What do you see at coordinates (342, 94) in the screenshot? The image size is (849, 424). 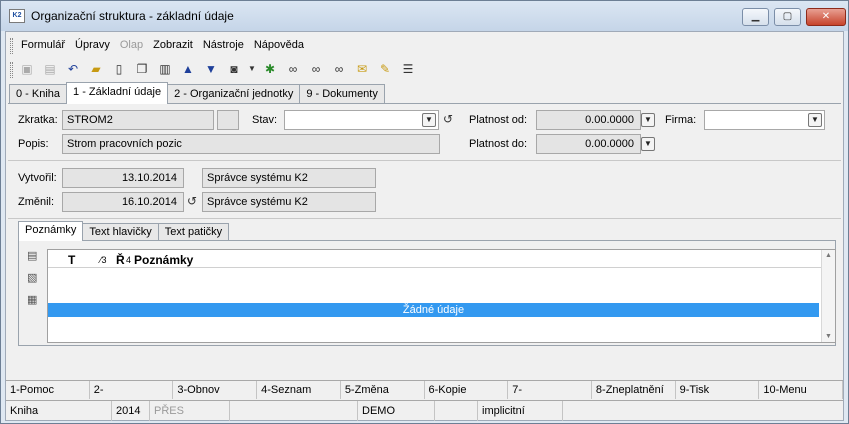 I see `tab-dokumenty: 9 - Dokumenty` at bounding box center [342, 94].